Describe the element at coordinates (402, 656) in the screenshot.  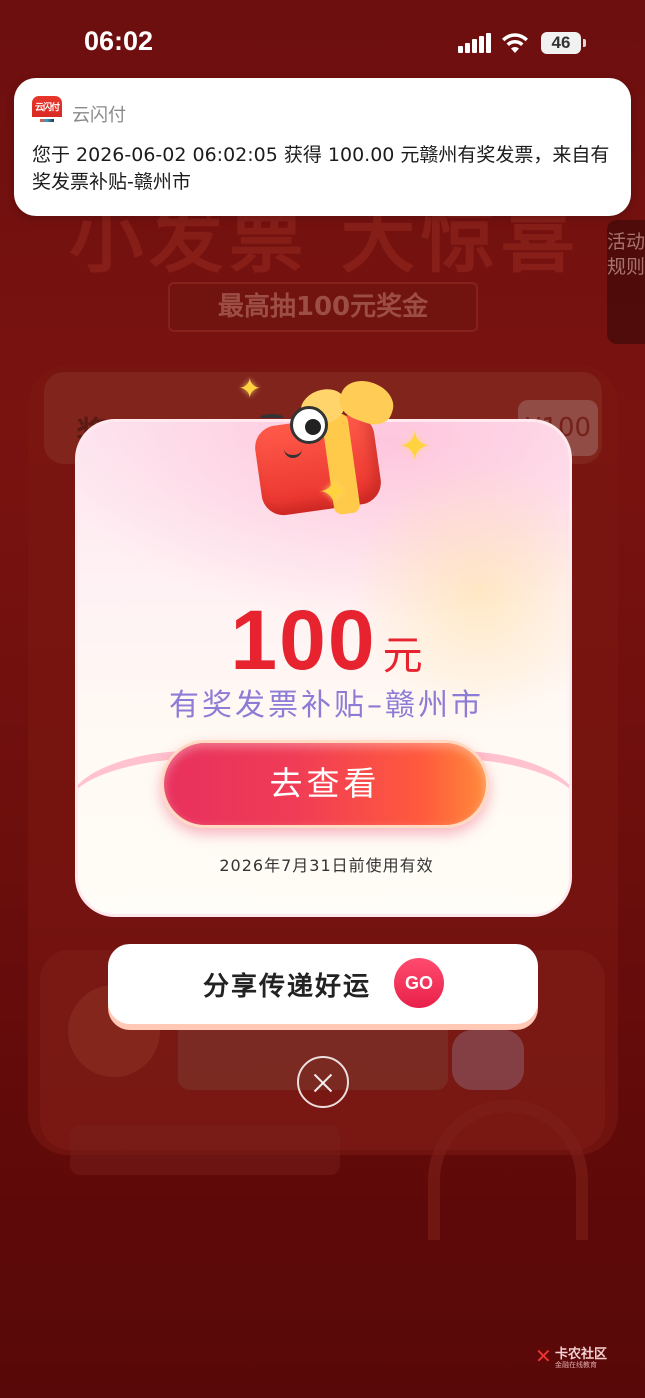
I see `amount-unit: 元` at that location.